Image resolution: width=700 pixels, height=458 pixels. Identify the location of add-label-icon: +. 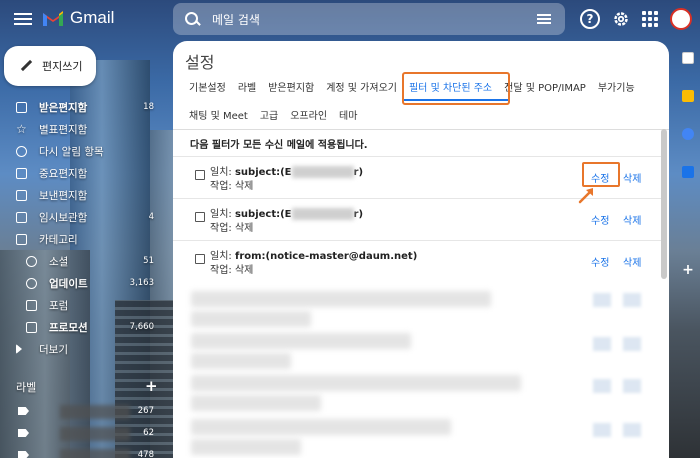
(151, 386).